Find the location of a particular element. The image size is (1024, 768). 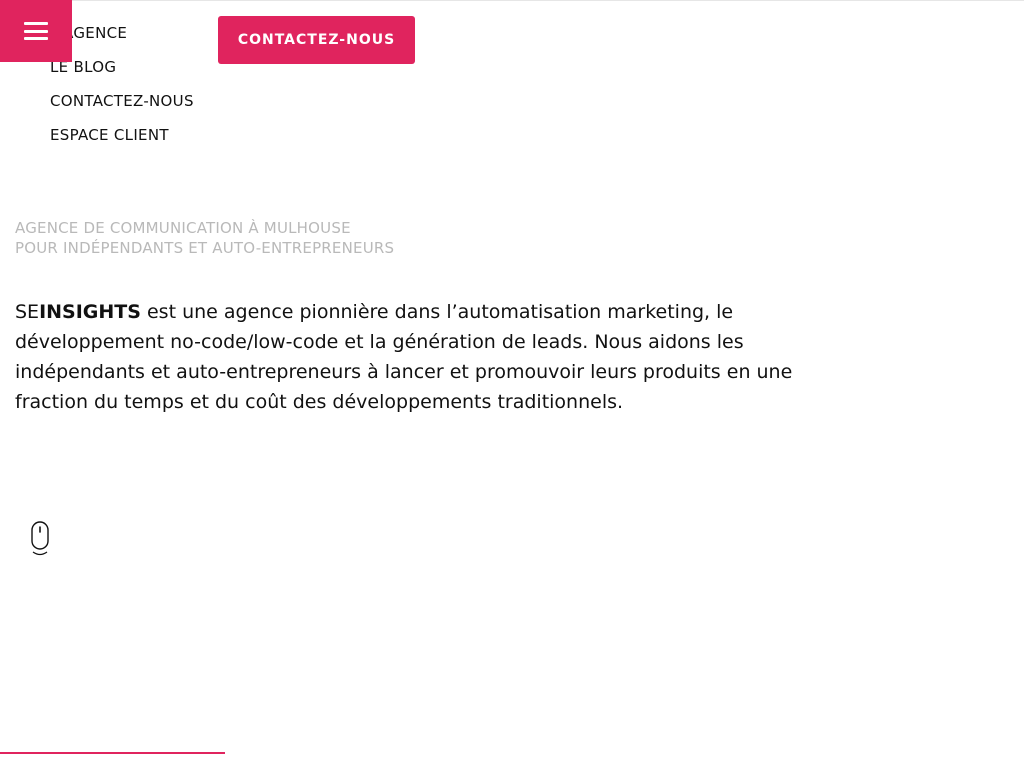

nav-item-contact: CONTACTEZ-NOUS is located at coordinates (122, 105).